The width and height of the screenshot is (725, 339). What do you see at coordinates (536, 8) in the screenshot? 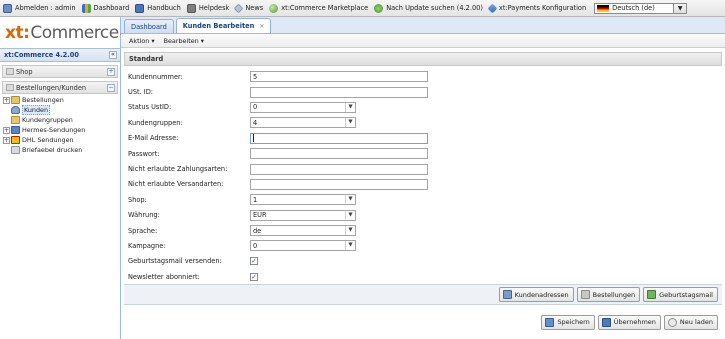
I see `payments-link: xt:Payments Konfiguration` at bounding box center [536, 8].